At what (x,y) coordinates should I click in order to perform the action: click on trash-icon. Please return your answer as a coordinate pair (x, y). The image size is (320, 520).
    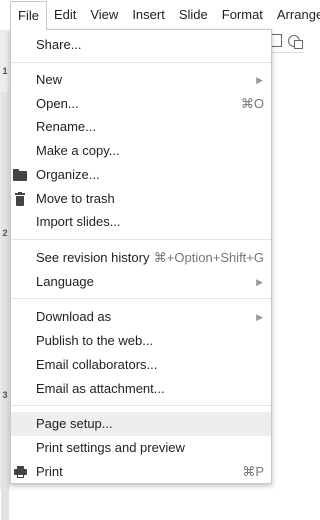
    Looking at the image, I should click on (21, 199).